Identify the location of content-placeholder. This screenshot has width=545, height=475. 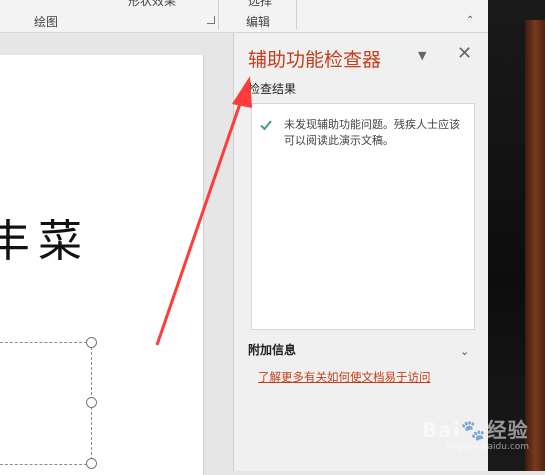
(46, 403).